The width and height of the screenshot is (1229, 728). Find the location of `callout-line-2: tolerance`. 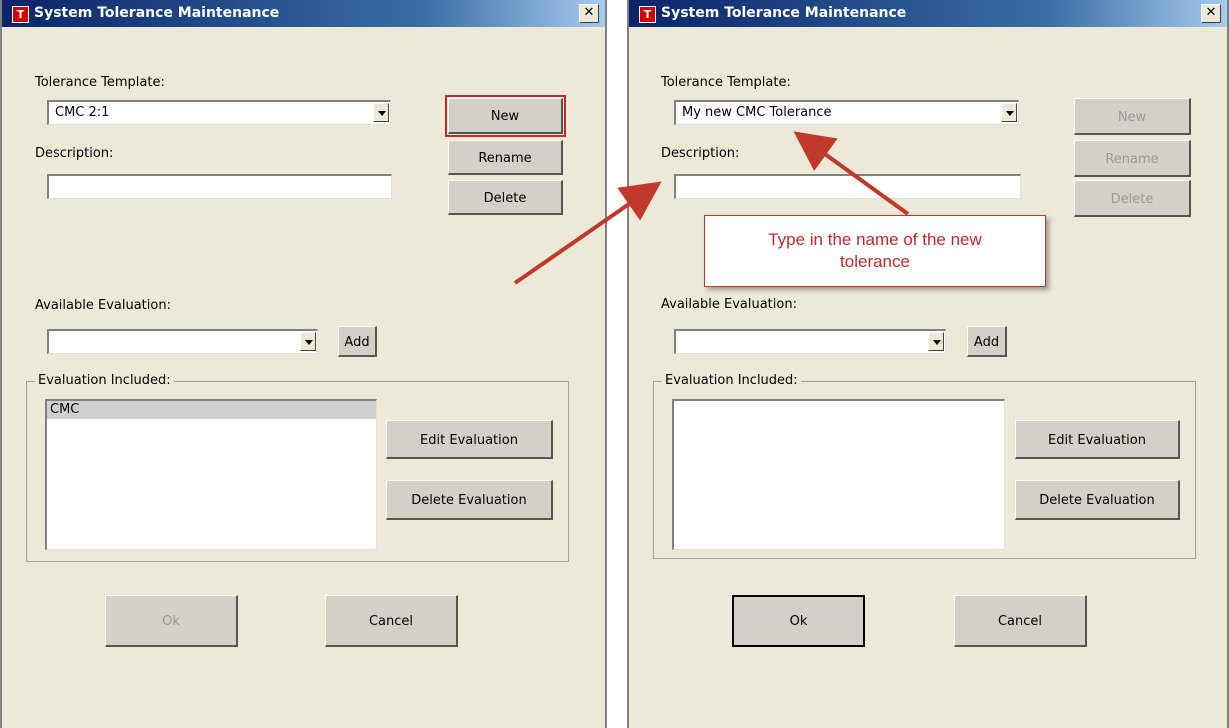

callout-line-2: tolerance is located at coordinates (875, 261).